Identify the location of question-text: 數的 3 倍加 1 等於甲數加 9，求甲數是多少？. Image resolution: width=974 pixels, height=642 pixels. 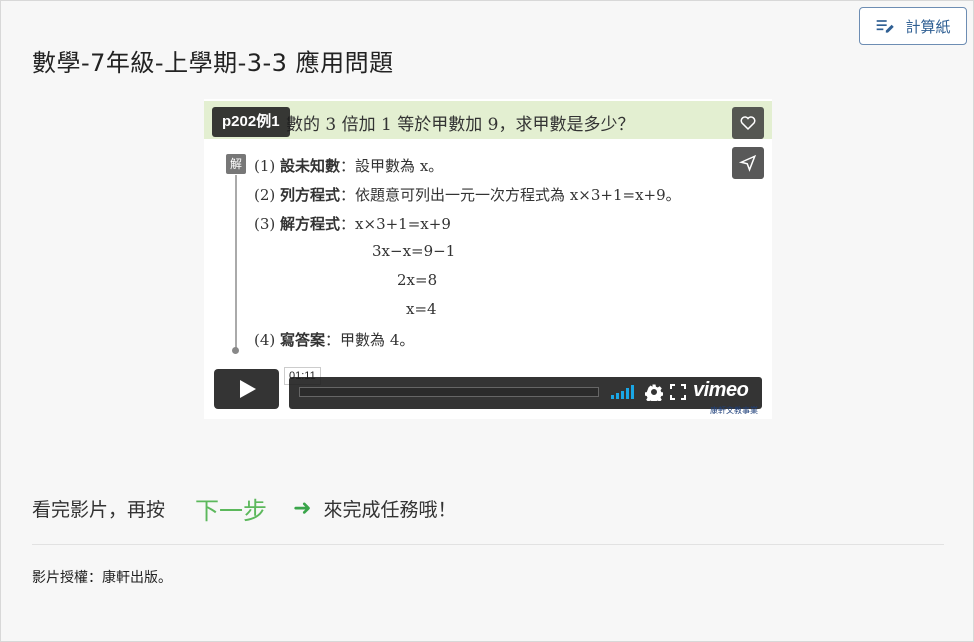
(460, 125).